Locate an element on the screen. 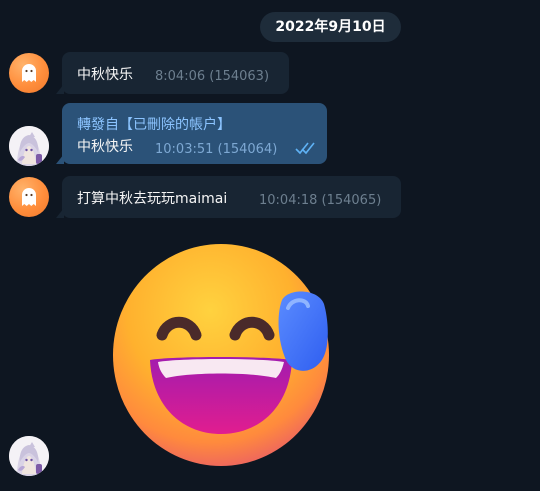  message-text: 打算中秋去玩玩maimai is located at coordinates (152, 199).